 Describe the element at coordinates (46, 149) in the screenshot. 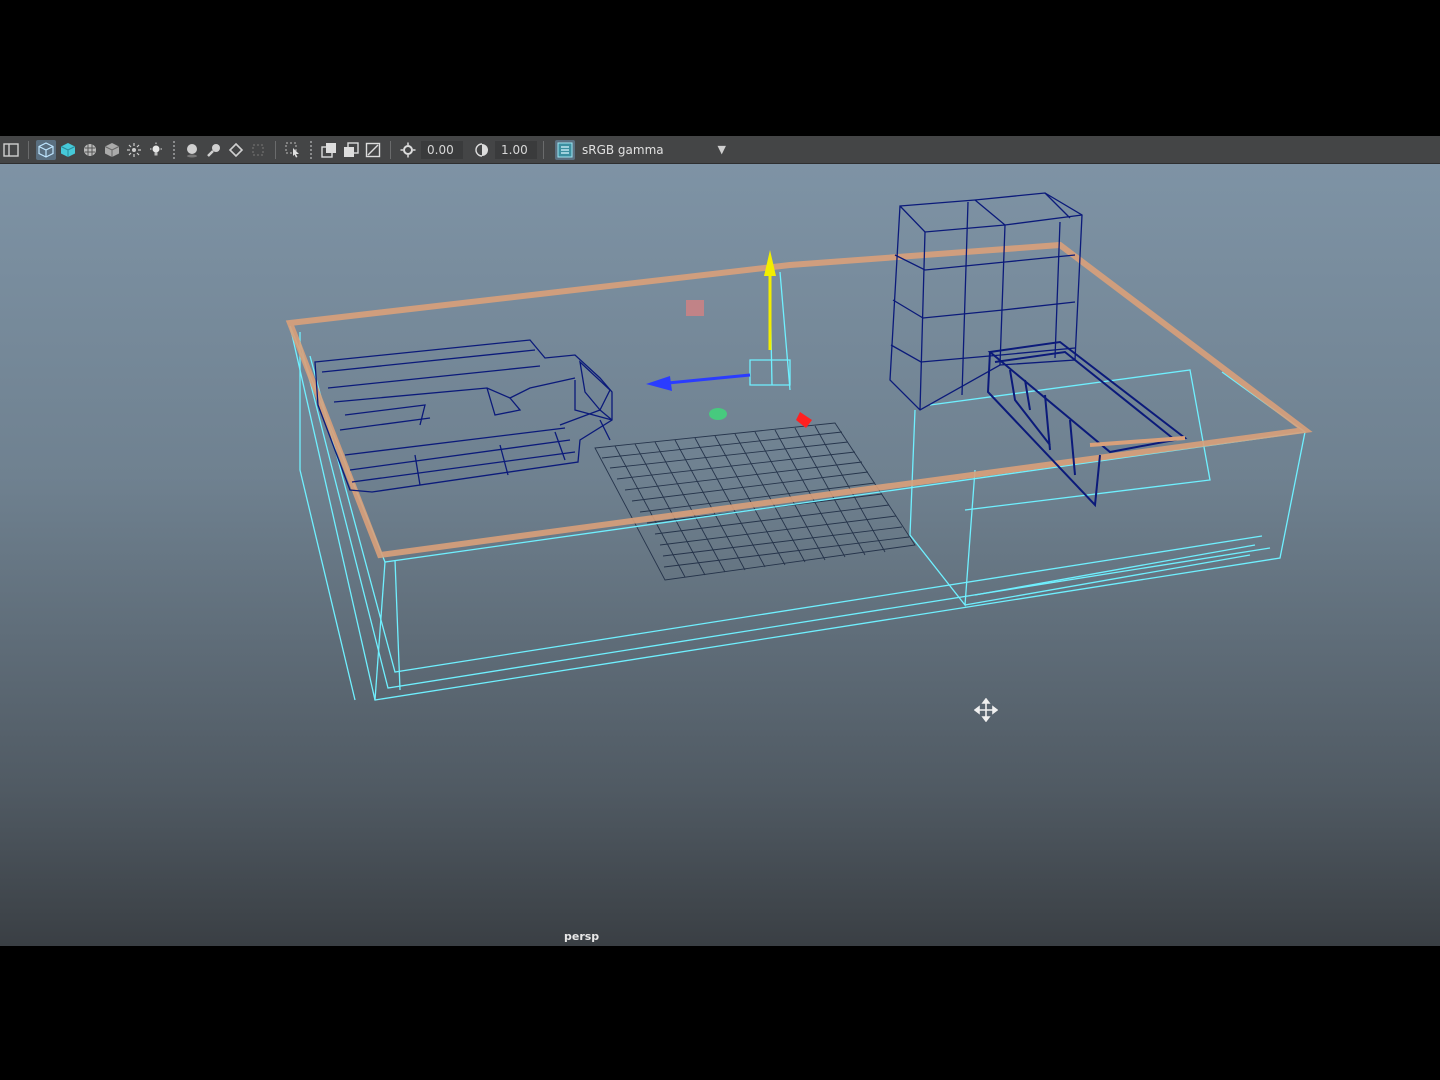

I see `wireframe-icon` at that location.